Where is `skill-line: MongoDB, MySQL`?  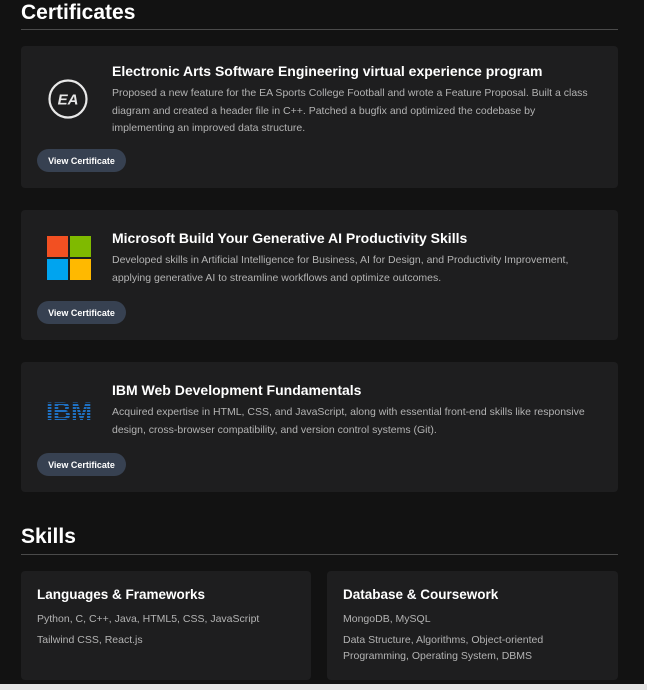
skill-line: MongoDB, MySQL is located at coordinates (387, 619).